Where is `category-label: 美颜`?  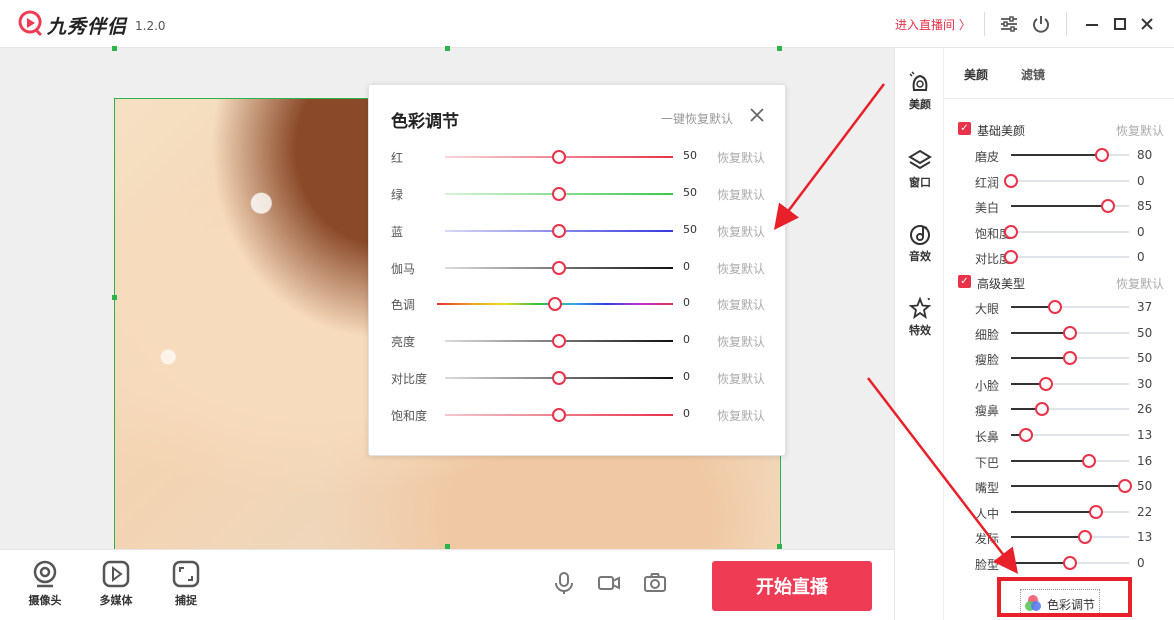
category-label: 美颜 is located at coordinates (920, 104).